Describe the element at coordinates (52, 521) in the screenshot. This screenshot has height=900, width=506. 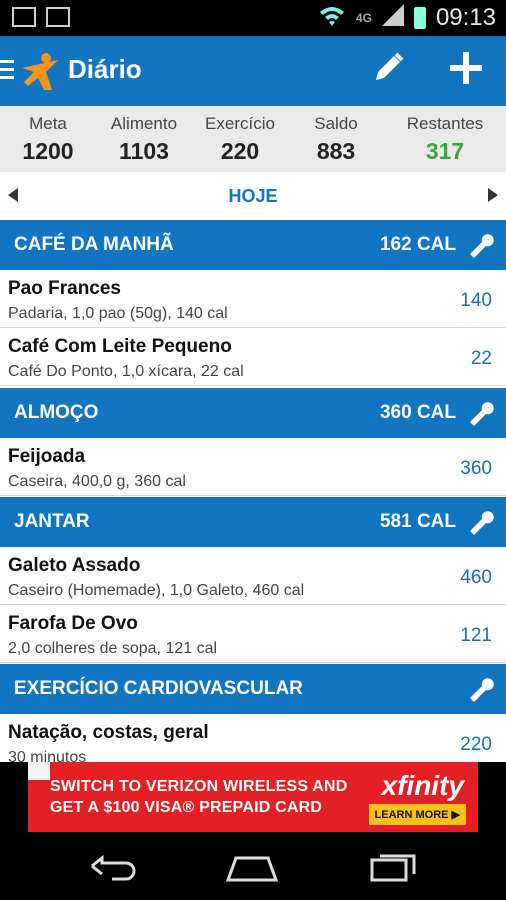
I see `section-title: JANTAR` at that location.